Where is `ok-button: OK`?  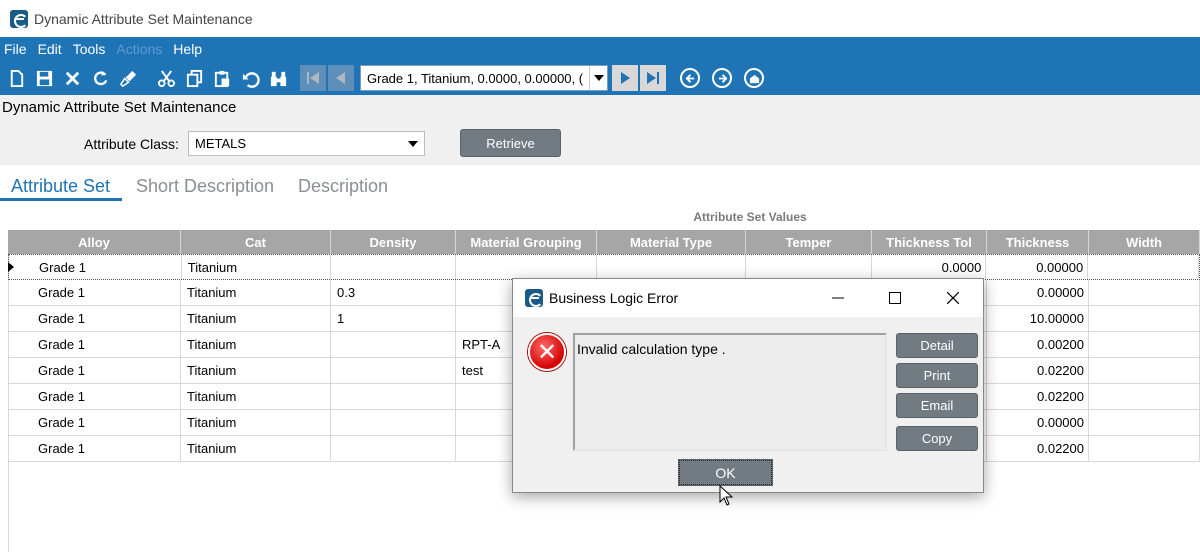
ok-button: OK is located at coordinates (725, 472).